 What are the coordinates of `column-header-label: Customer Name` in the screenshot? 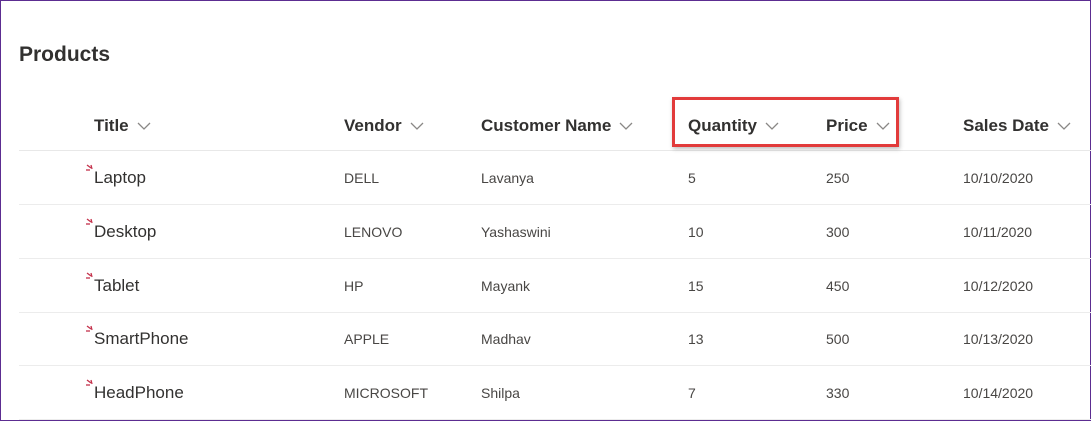 It's located at (546, 125).